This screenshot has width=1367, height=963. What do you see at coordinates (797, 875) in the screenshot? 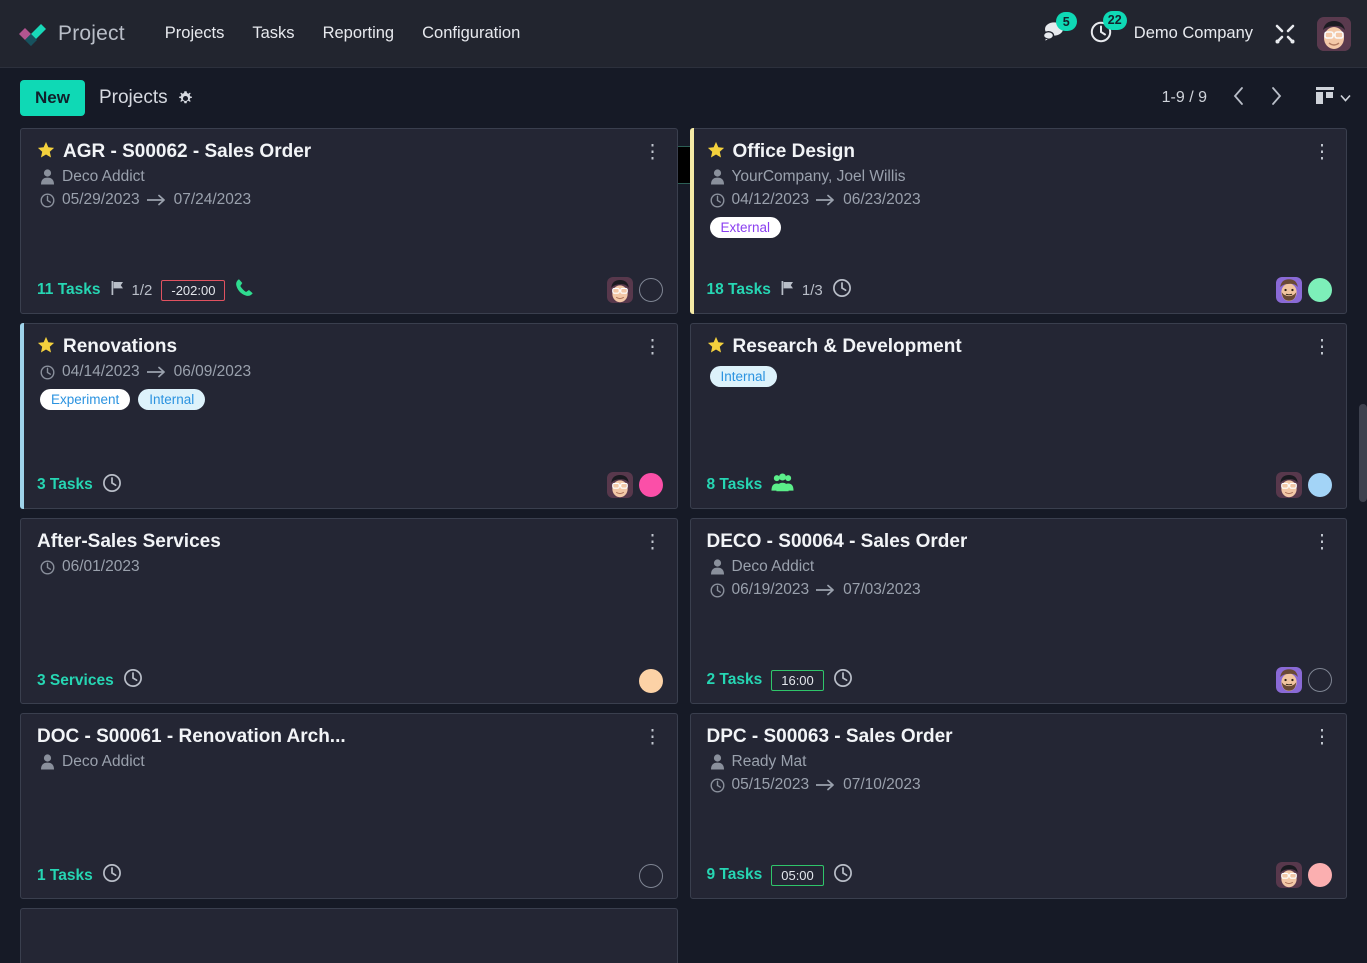
I see `card-hours-badge: 05:00` at bounding box center [797, 875].